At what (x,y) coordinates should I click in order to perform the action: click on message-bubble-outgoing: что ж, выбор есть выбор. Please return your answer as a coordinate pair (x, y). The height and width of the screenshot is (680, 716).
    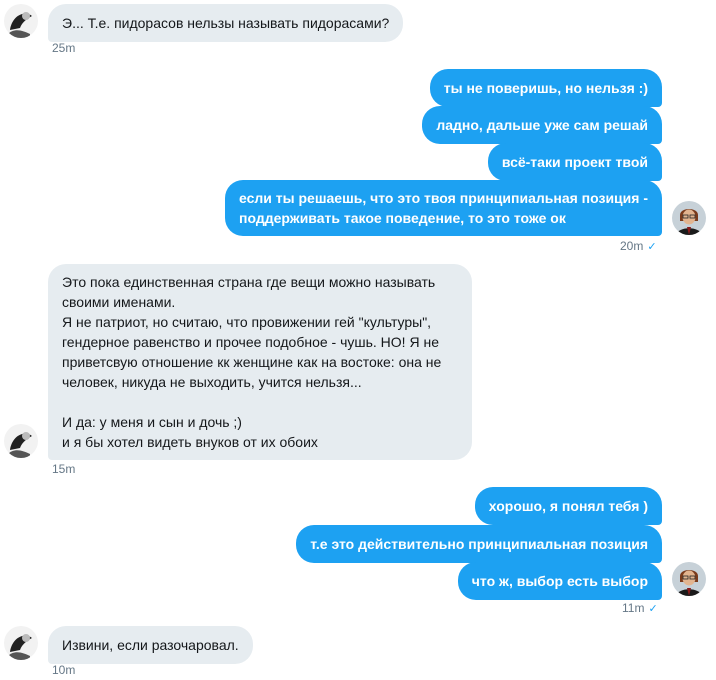
    Looking at the image, I should click on (559, 581).